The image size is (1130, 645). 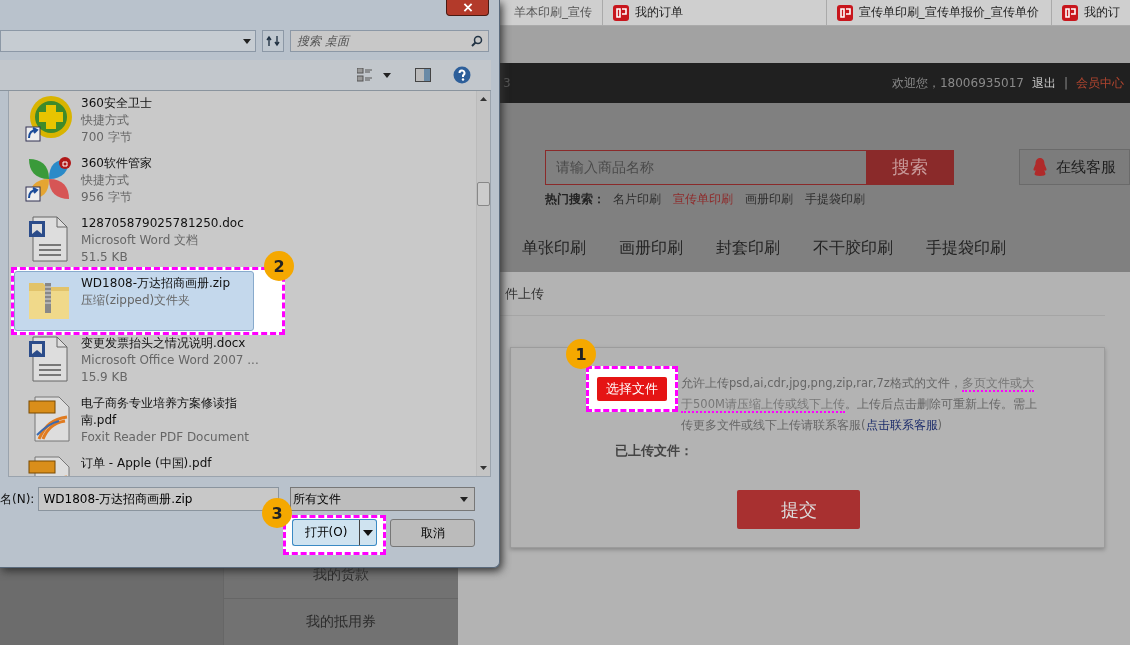 I want to click on browser-tab: 羊本印刷_宣传, so click(x=551, y=12).